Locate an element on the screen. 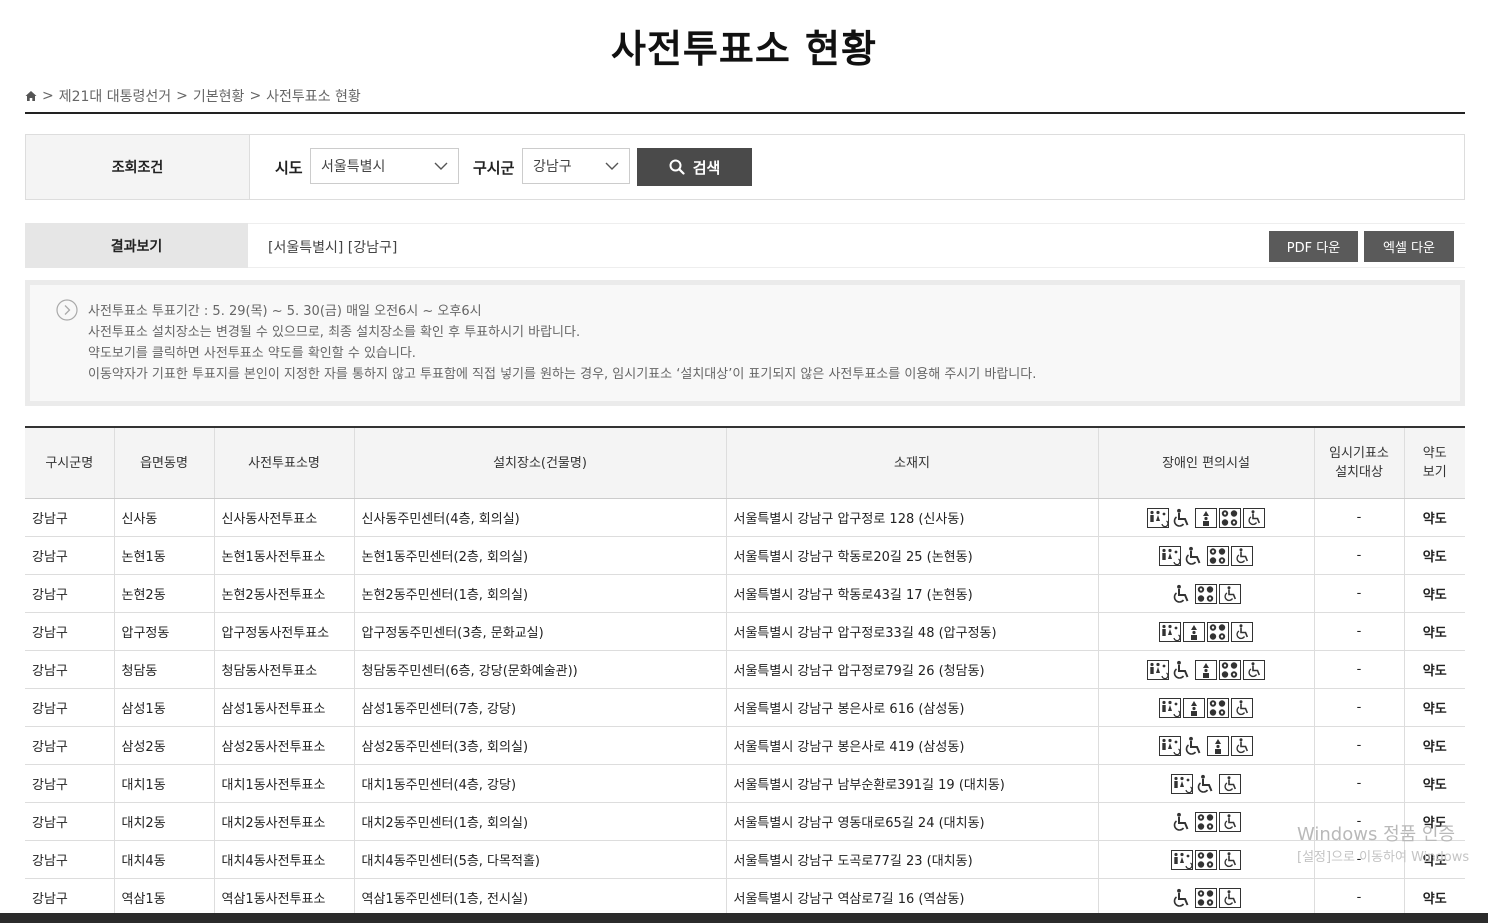 This screenshot has height=923, width=1488. cell-address: 서울특별시 강남구 학동로43길 17 (논현동) is located at coordinates (912, 593).